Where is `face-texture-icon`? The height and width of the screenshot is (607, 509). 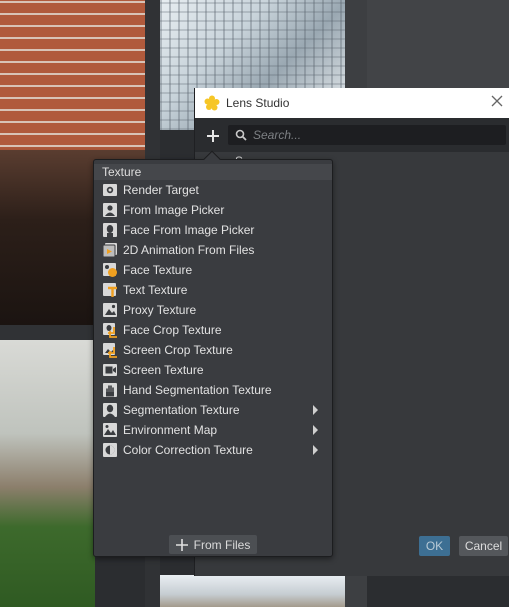 face-texture-icon is located at coordinates (110, 270).